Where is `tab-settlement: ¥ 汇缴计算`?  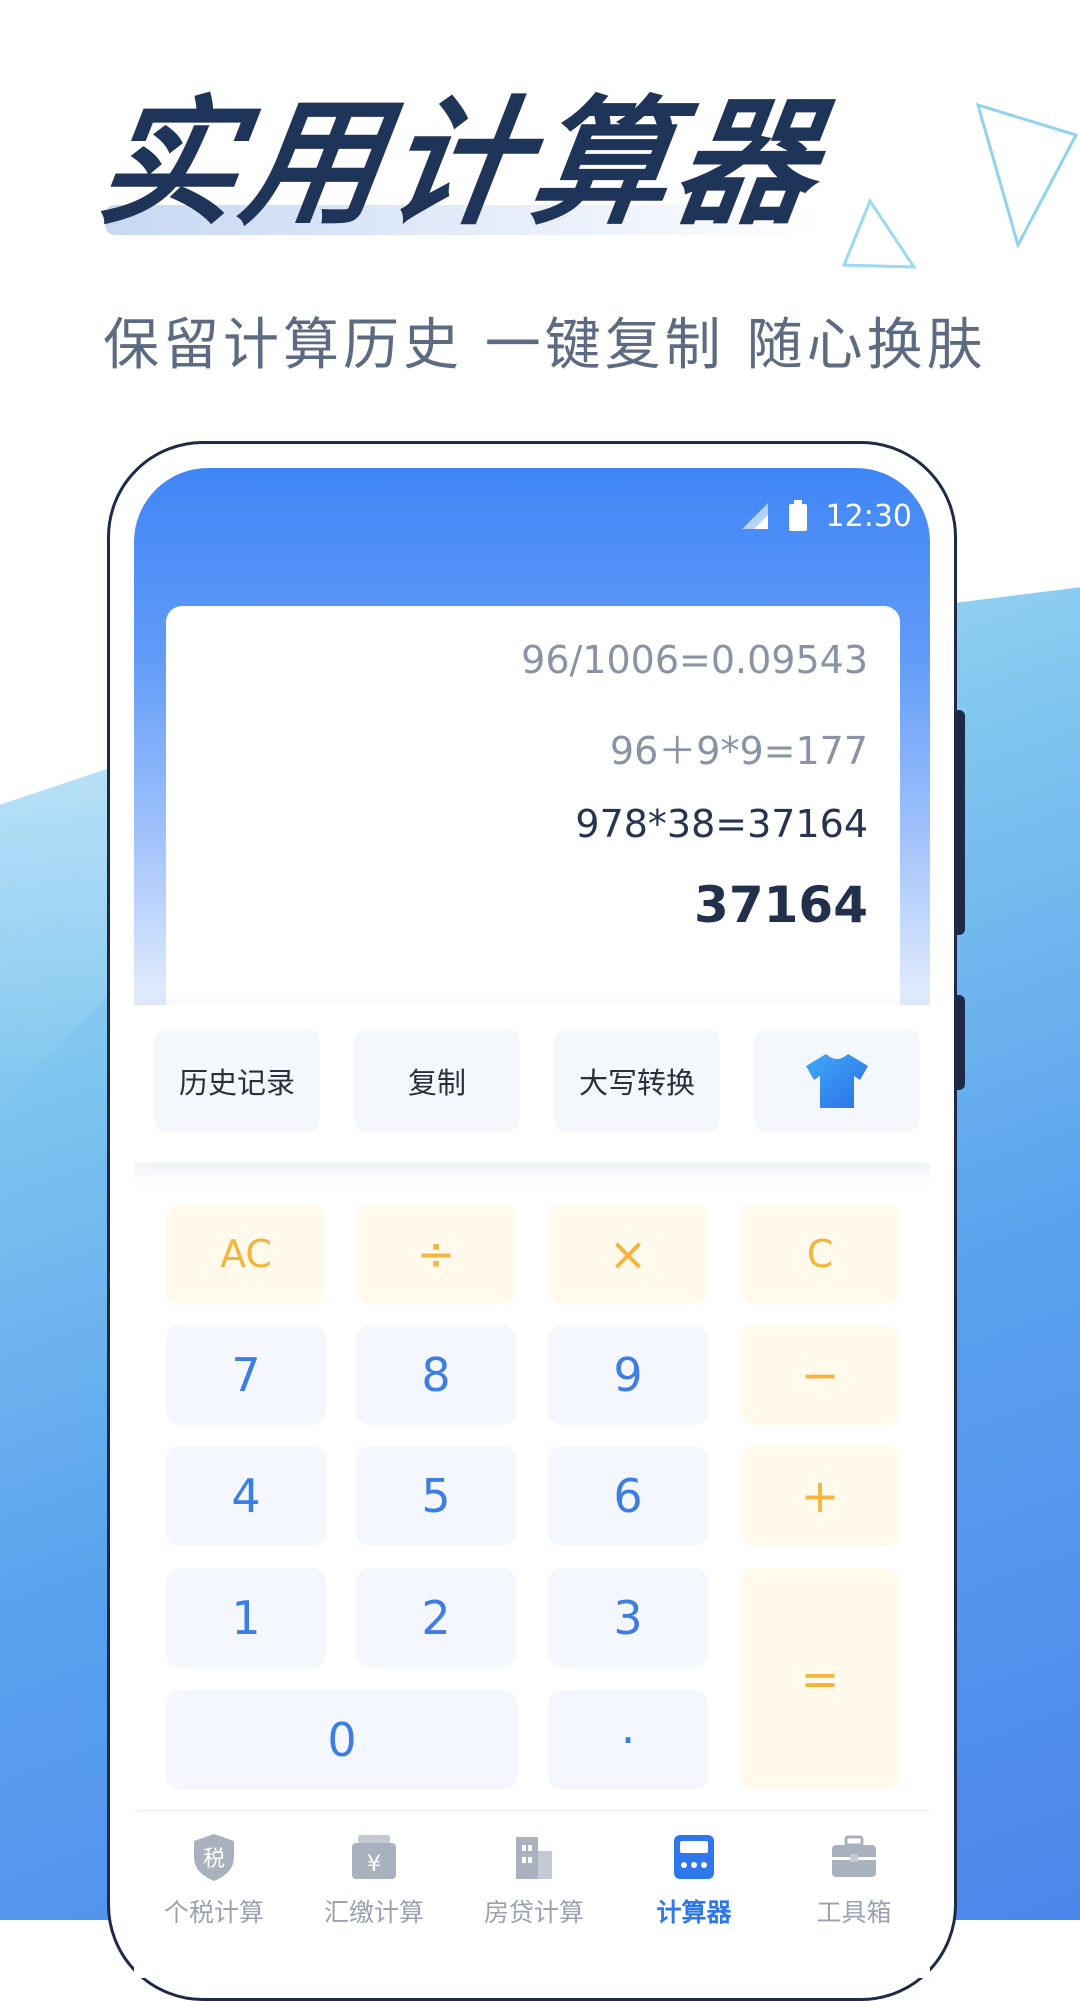
tab-settlement: ¥ 汇缴计算 is located at coordinates (374, 1894).